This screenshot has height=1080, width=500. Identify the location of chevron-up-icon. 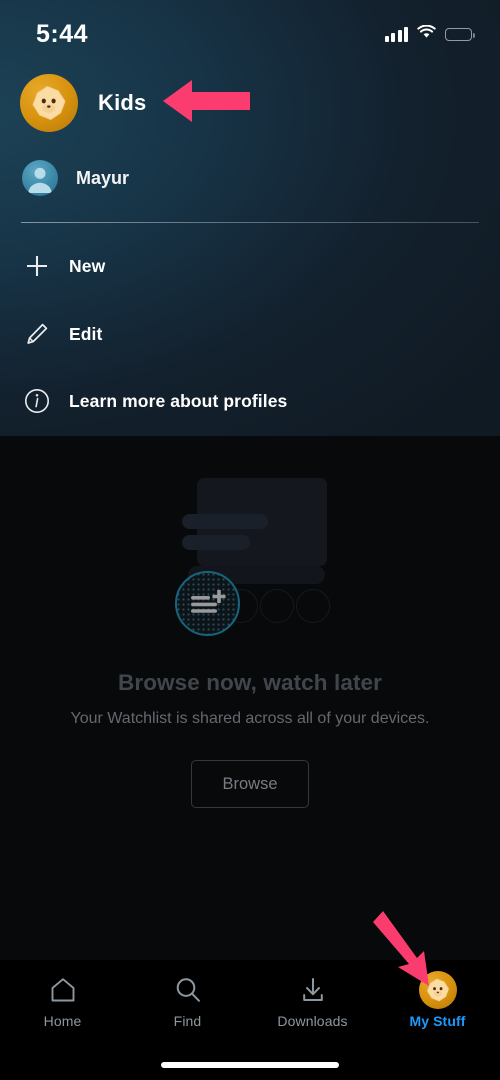
(178, 103).